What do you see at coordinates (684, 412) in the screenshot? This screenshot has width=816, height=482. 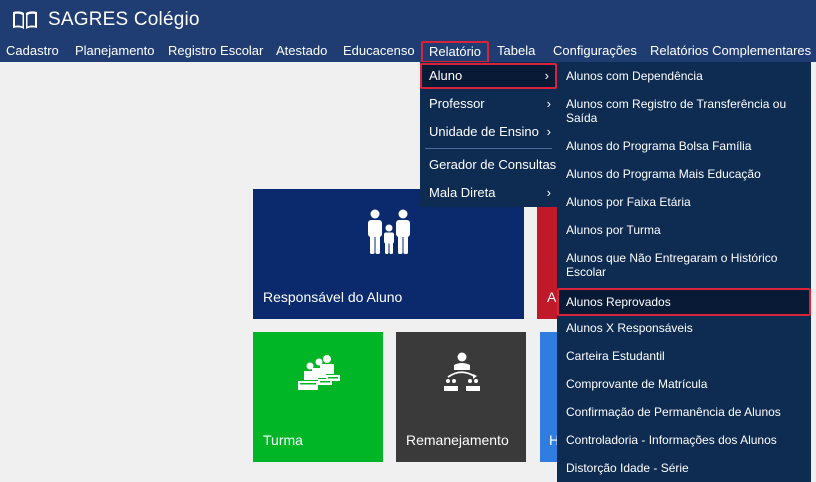 I see `aluno-item-confirmacao-permanencia: Confirmação de Permanência de Alunos` at bounding box center [684, 412].